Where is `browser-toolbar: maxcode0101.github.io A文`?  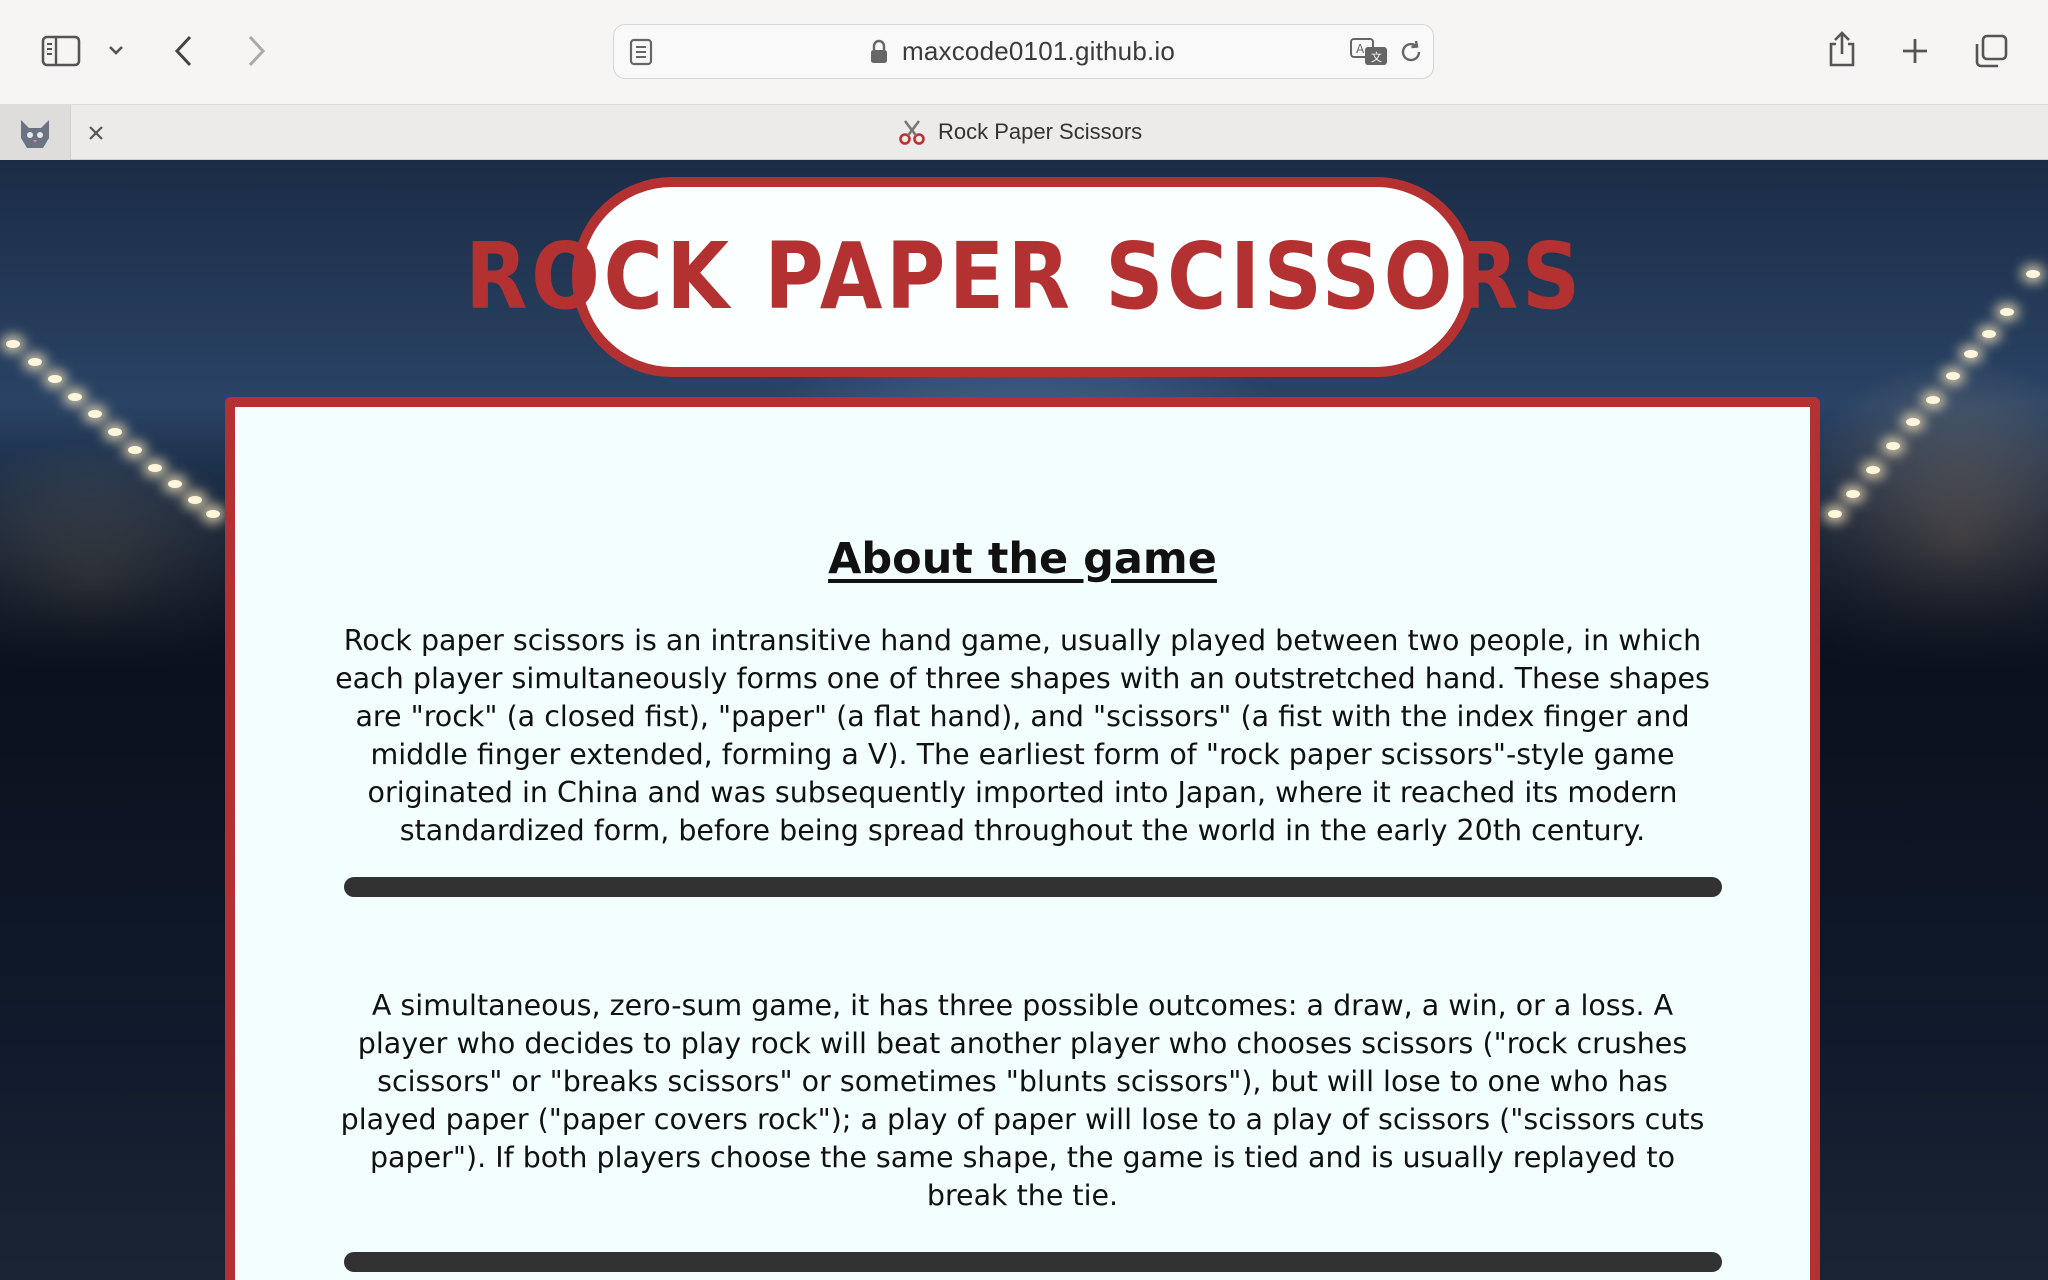
browser-toolbar: maxcode0101.github.io A文 is located at coordinates (1024, 52).